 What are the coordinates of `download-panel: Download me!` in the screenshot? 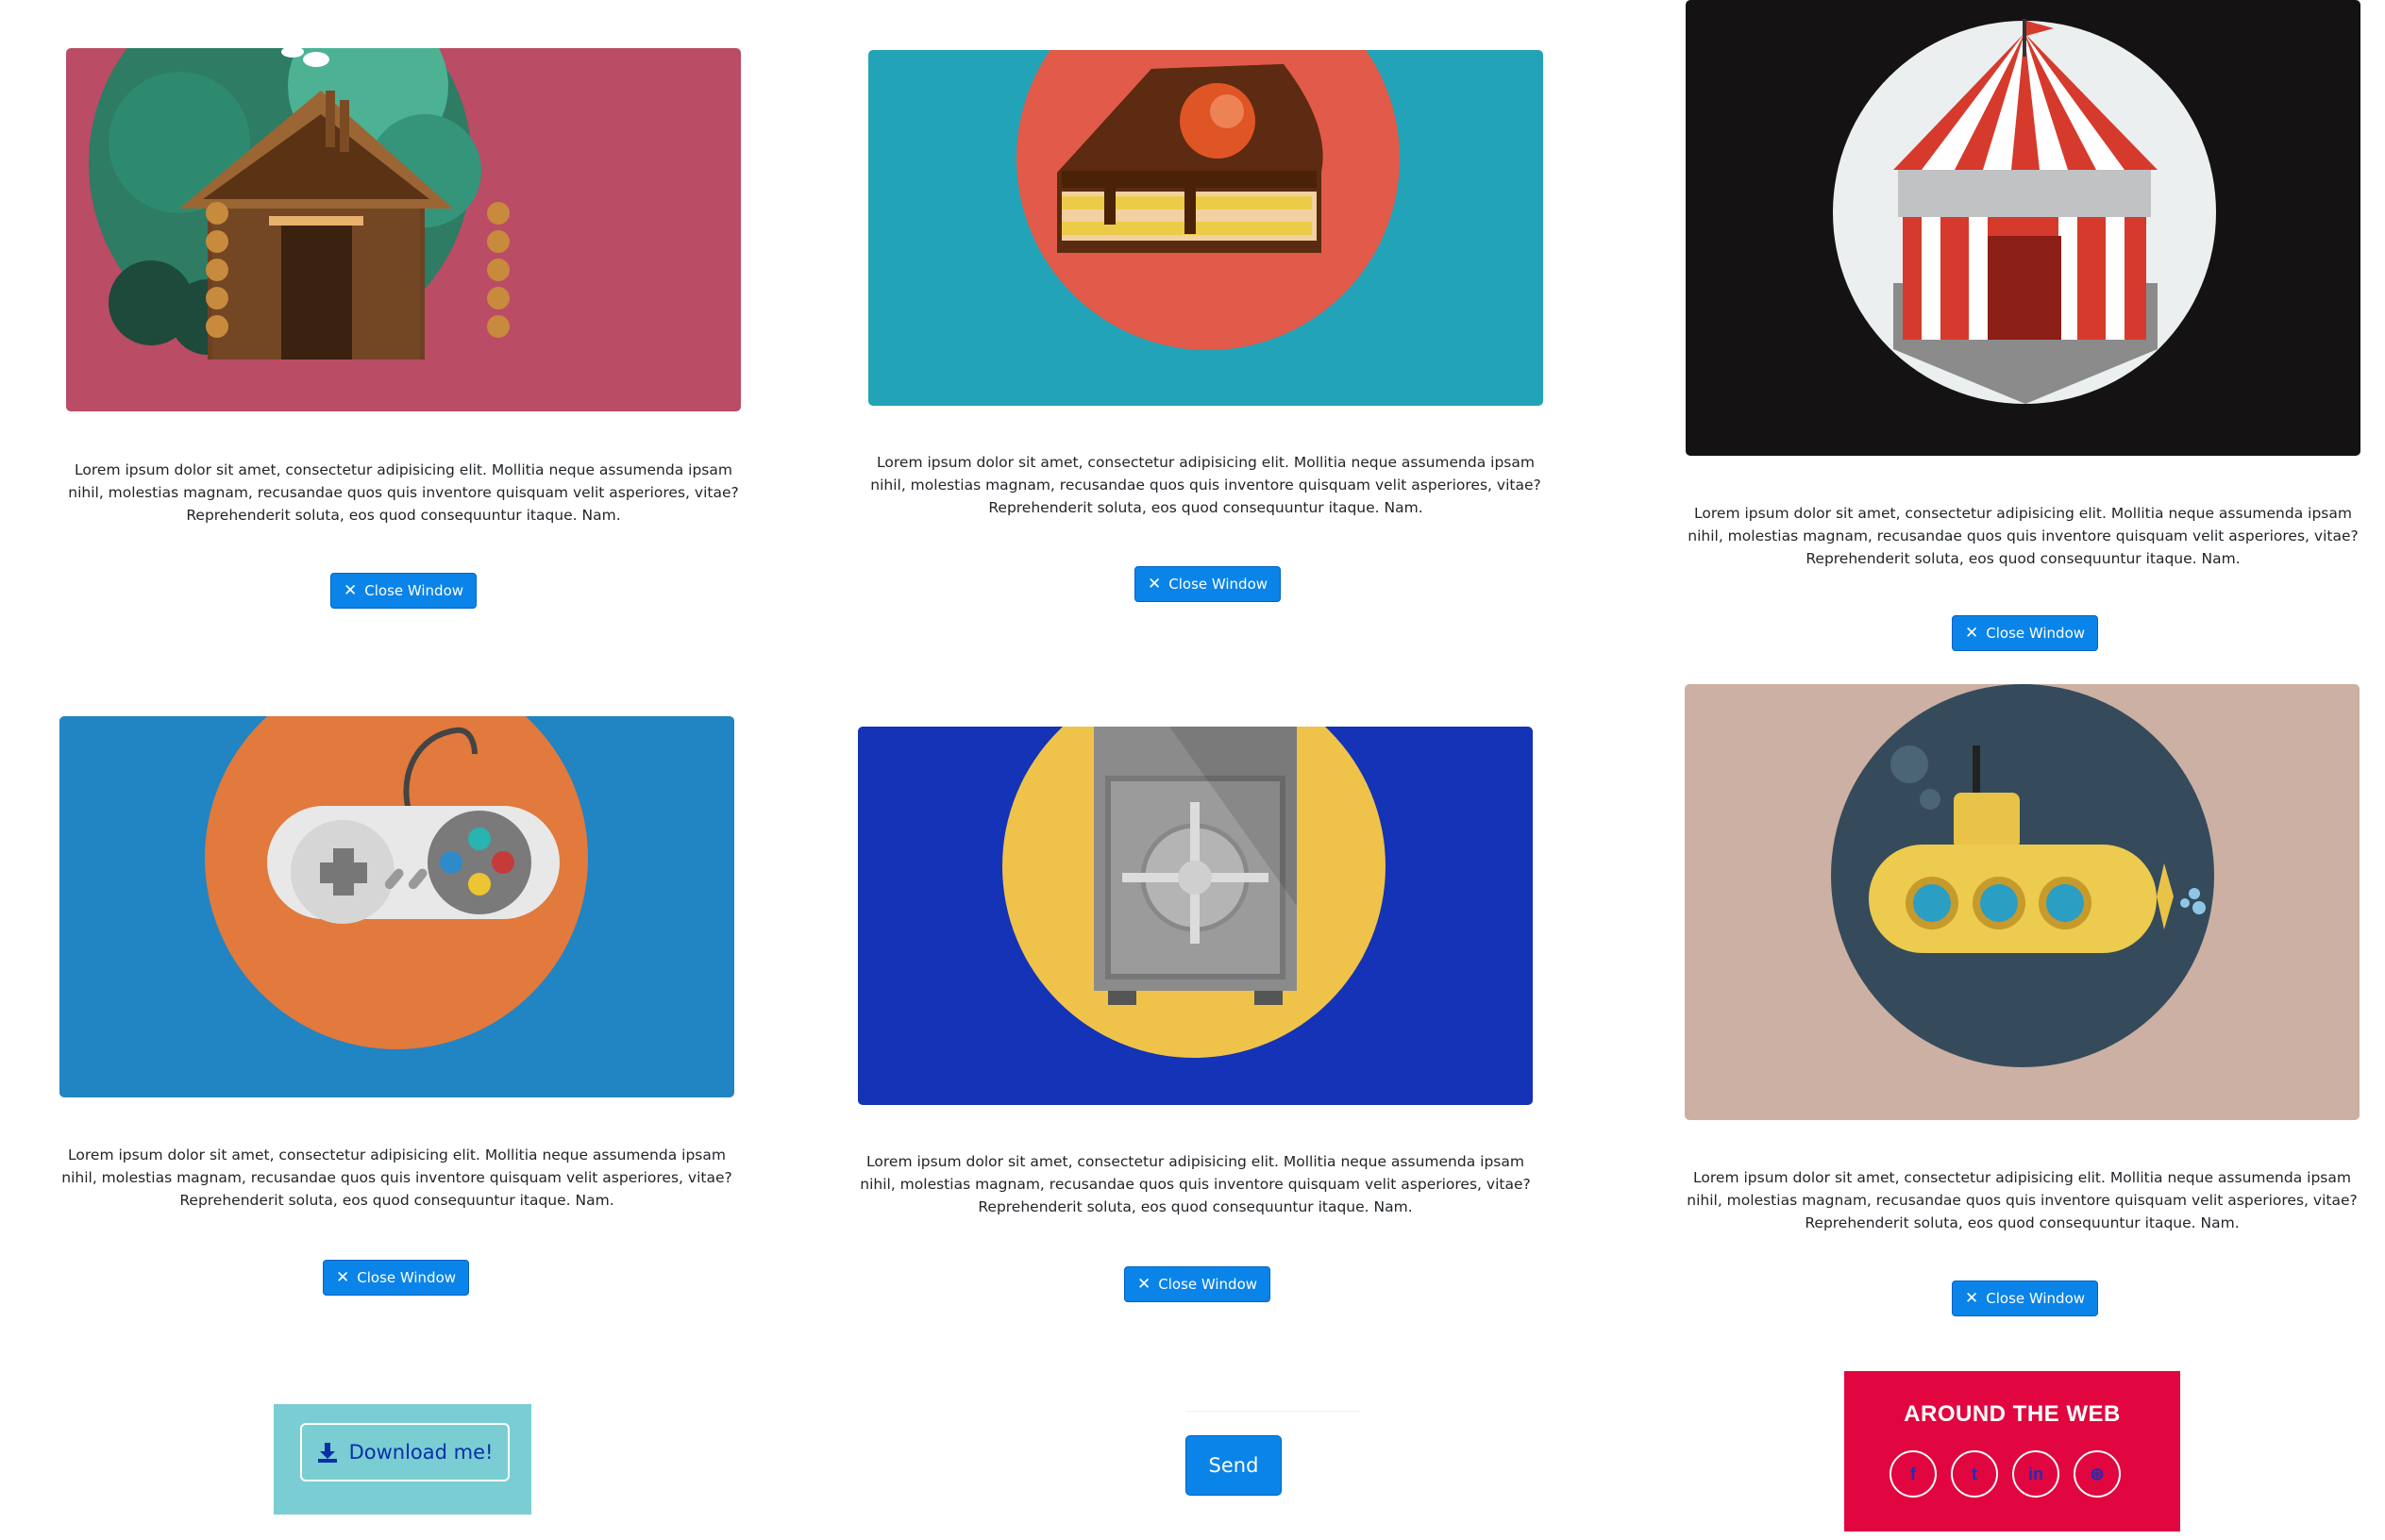 It's located at (403, 1459).